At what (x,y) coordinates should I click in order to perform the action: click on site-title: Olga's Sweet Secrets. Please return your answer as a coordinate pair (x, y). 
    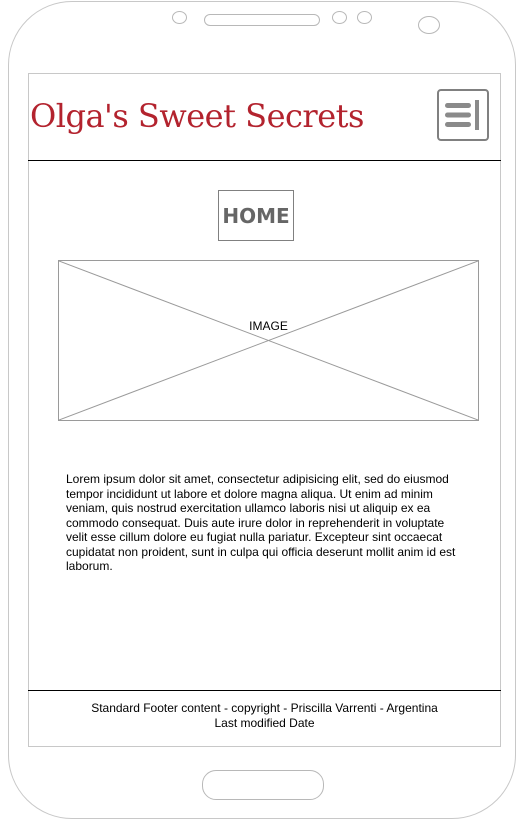
    Looking at the image, I should click on (197, 116).